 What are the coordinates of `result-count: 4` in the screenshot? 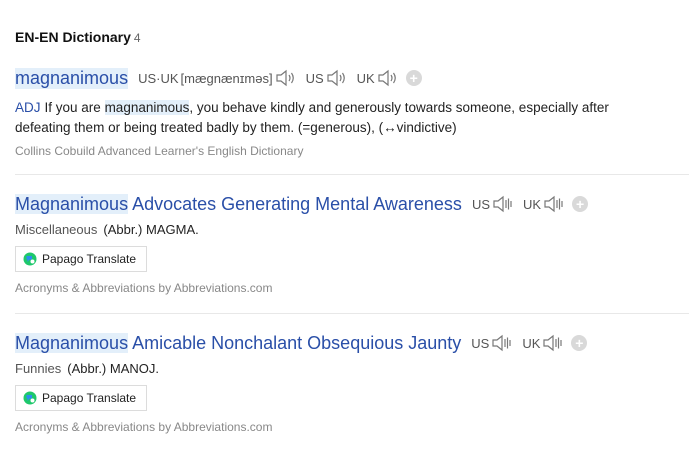 It's located at (137, 38).